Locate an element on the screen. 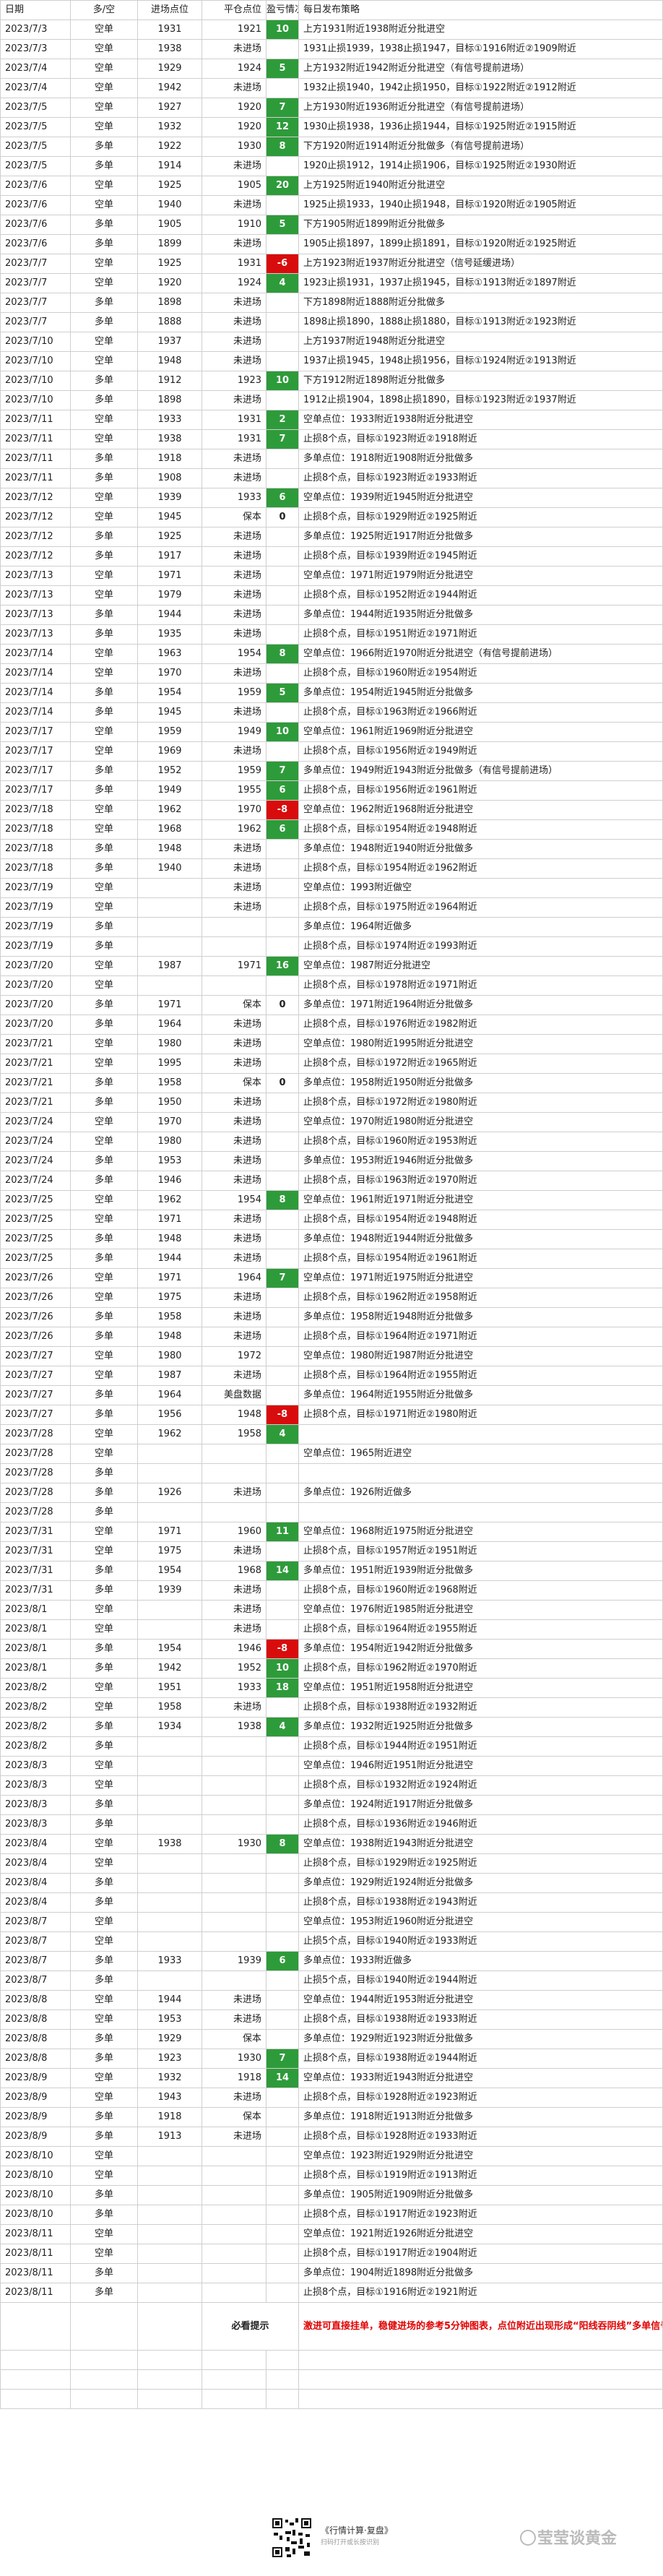 The width and height of the screenshot is (663, 2576). row-date: 2023/7/13 is located at coordinates (35, 634).